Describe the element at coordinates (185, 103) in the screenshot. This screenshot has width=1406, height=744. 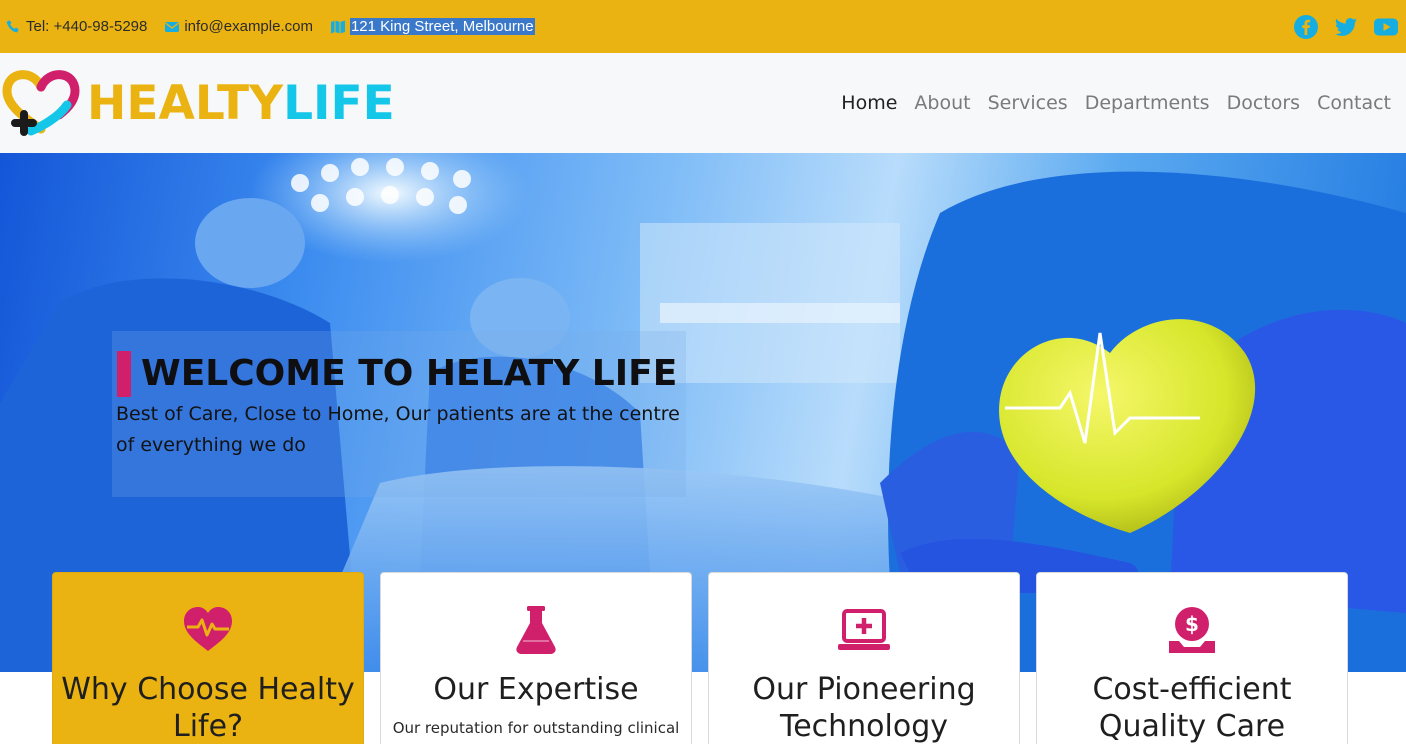
I see `brand-name-part1: HEALTY` at that location.